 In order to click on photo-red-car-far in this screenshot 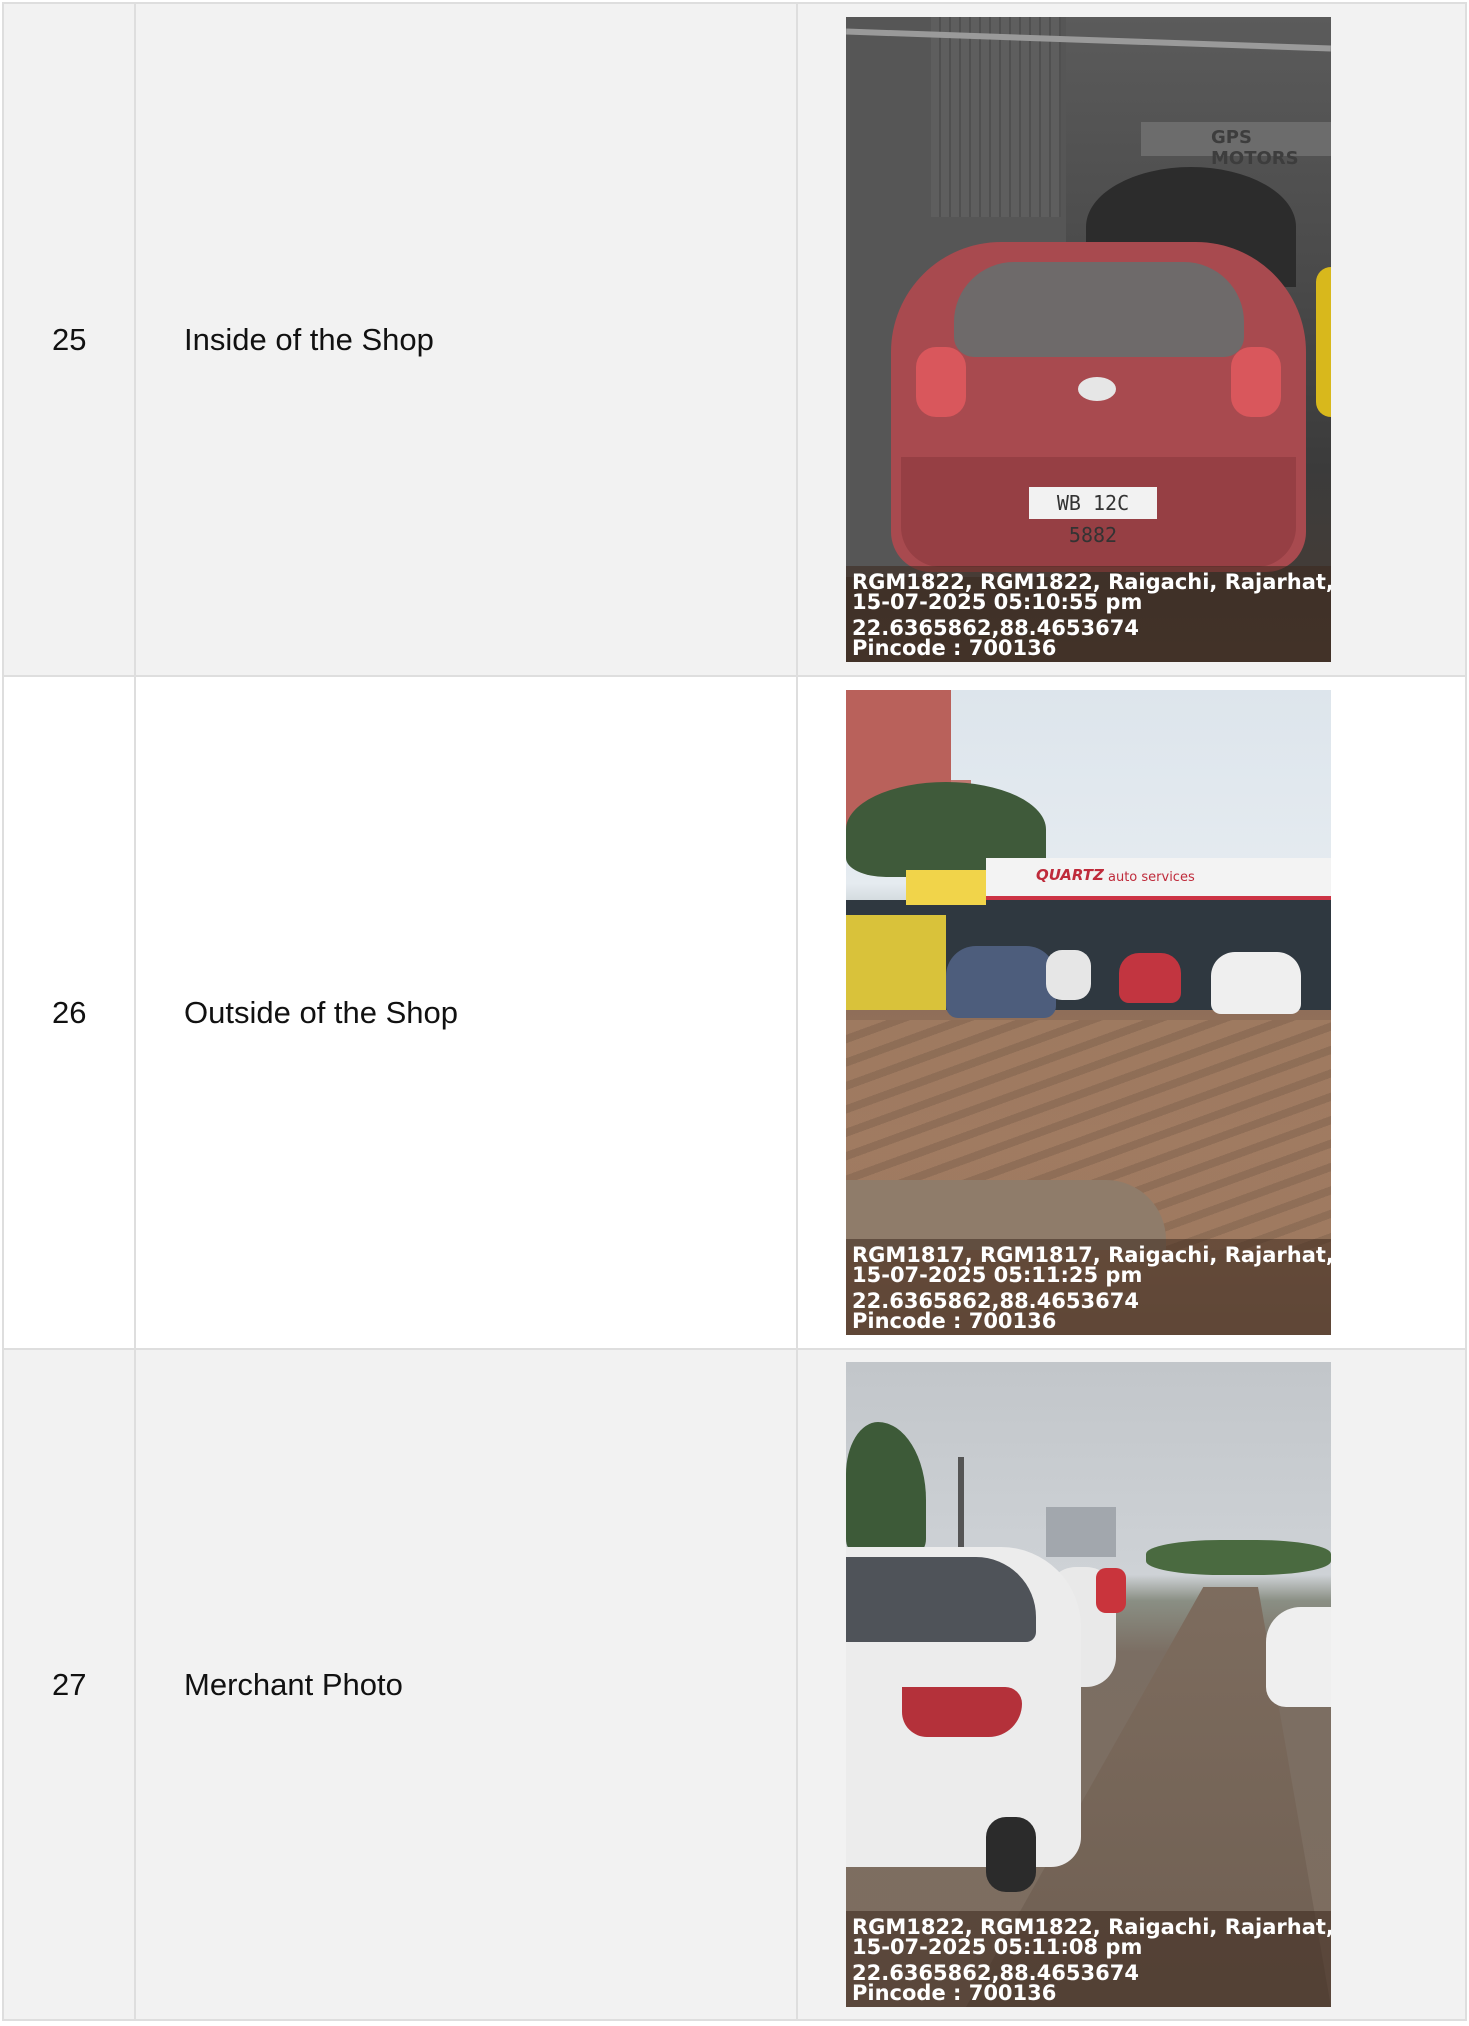, I will do `click(1111, 1590)`.